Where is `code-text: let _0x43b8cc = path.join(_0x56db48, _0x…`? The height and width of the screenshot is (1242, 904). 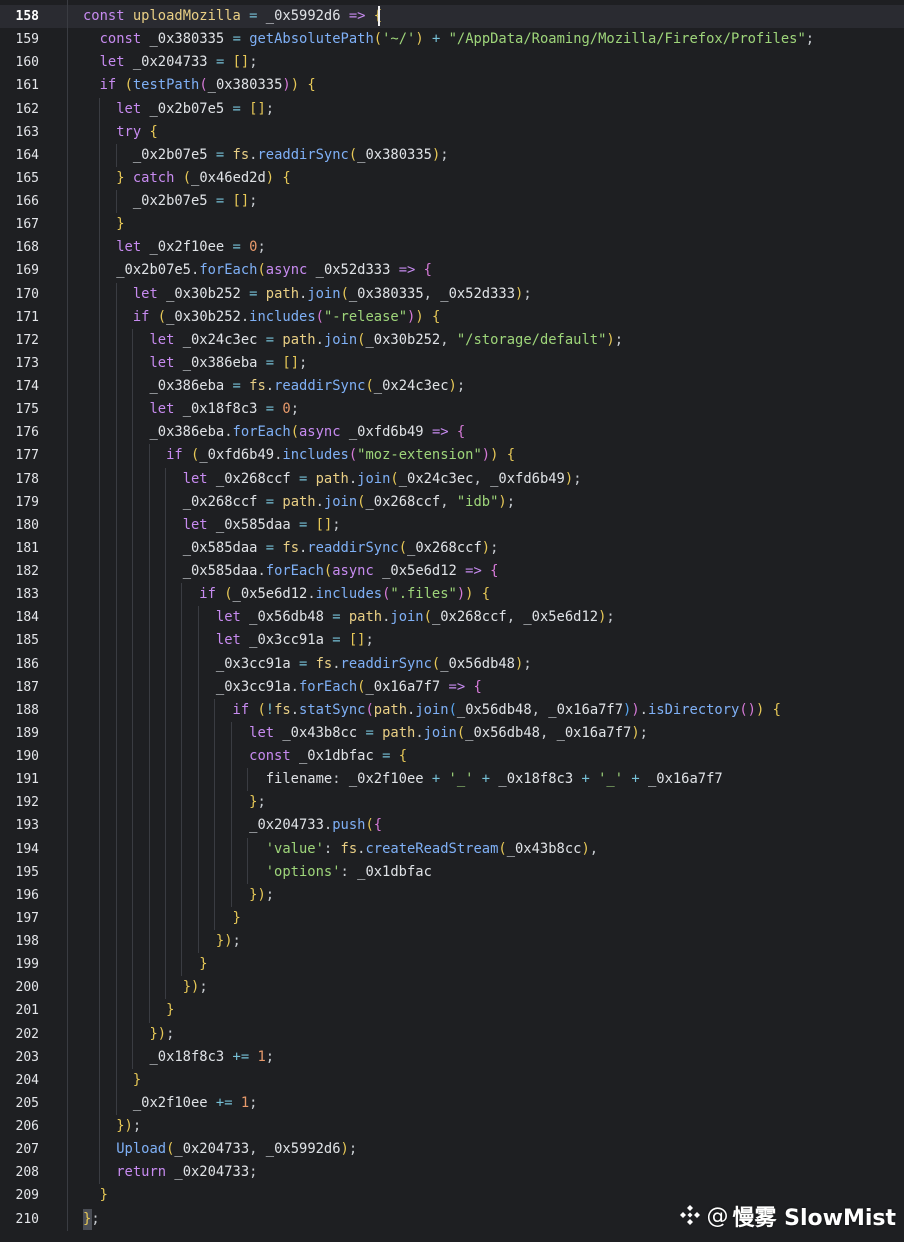
code-text: let _0x43b8cc = path.join(_0x56db48, _0x… is located at coordinates (365, 733).